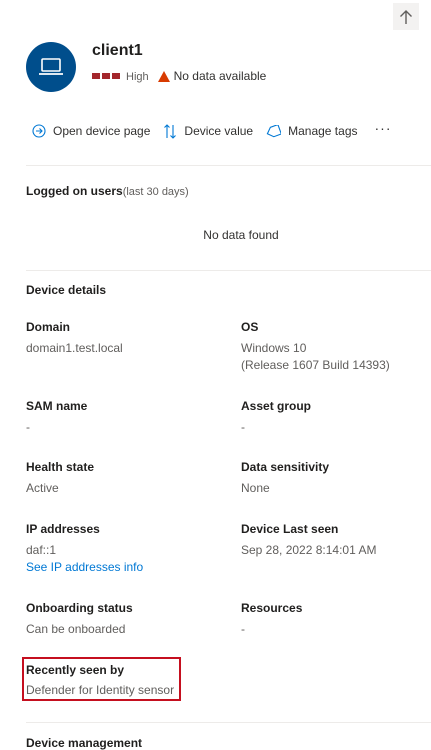 This screenshot has width=431, height=750. I want to click on laptop-icon, so click(51, 66).